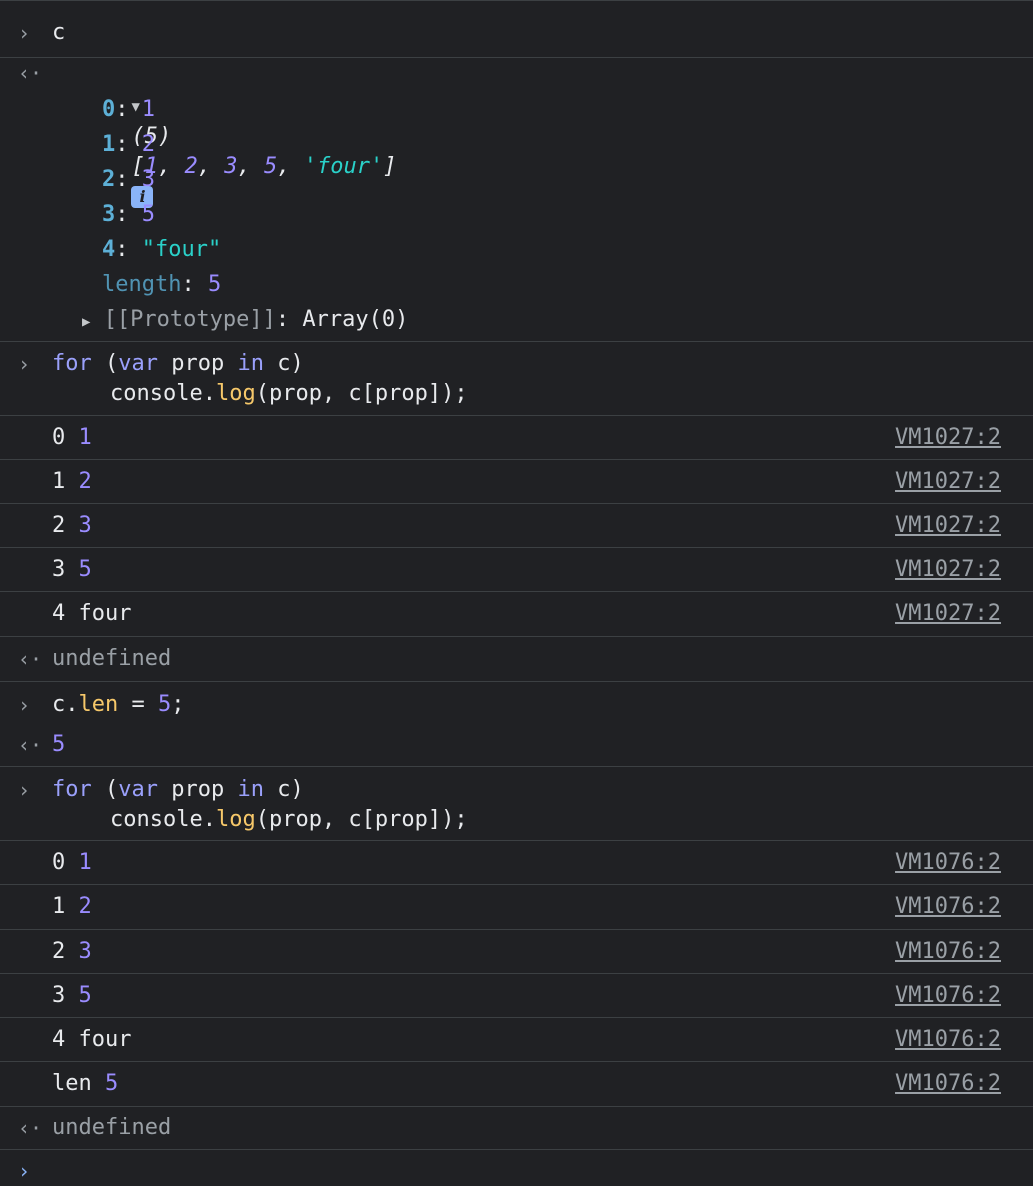 This screenshot has width=1033, height=1186. I want to click on item-key: 0, so click(109, 109).